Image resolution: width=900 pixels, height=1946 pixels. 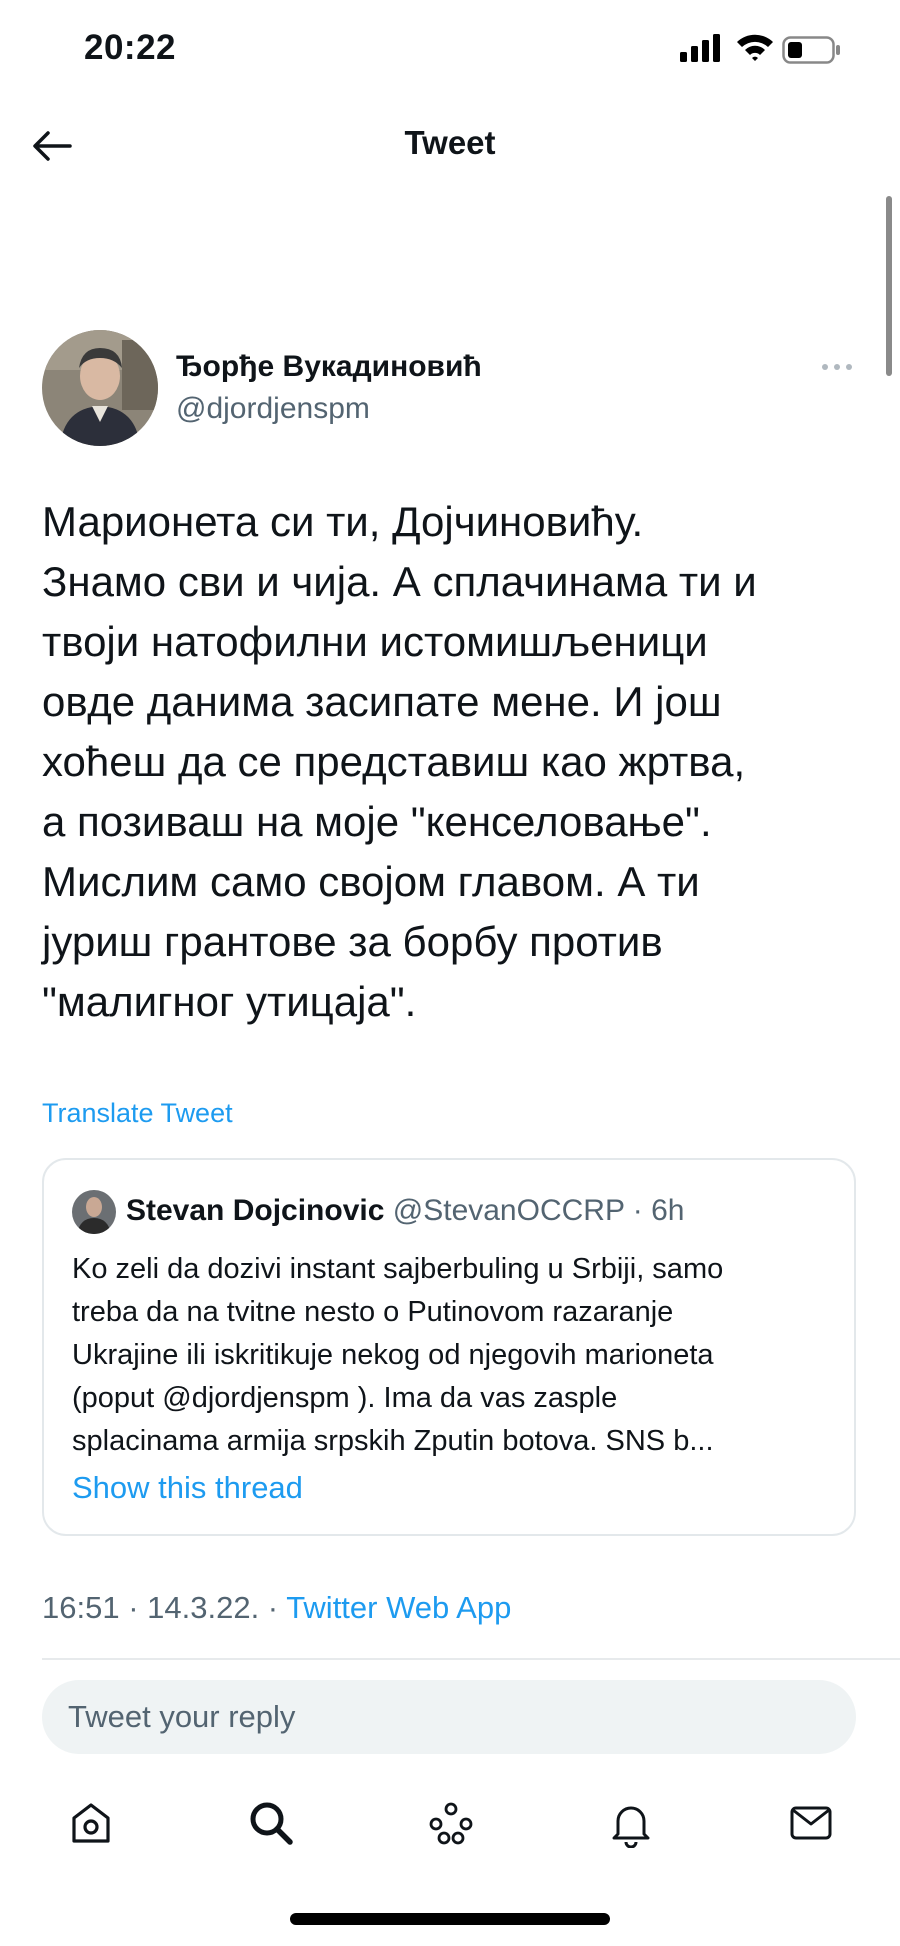 I want to click on quoted-author-avatar, so click(x=94, y=1212).